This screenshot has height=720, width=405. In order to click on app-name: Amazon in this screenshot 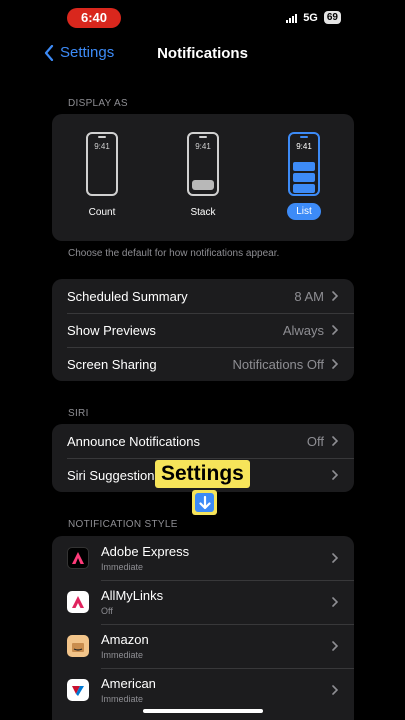, I will do `click(125, 639)`.